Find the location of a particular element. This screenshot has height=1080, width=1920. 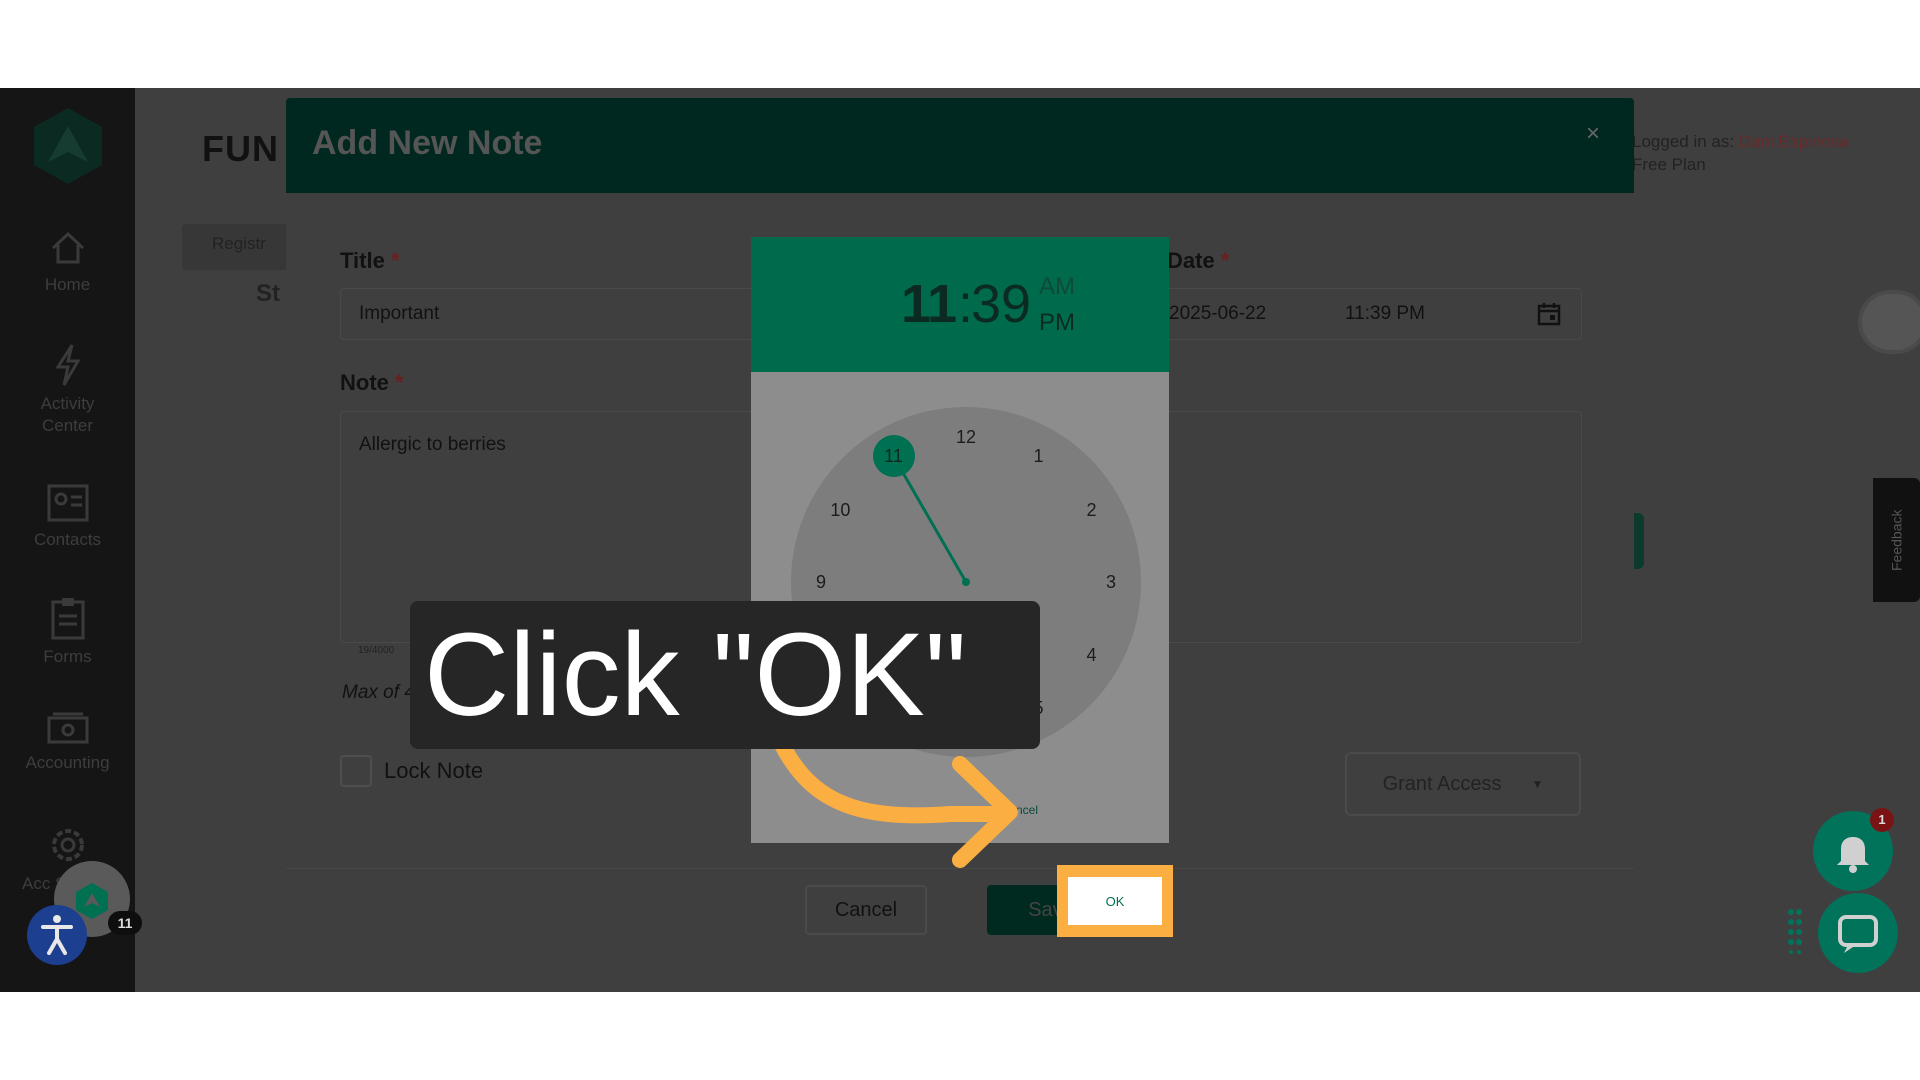

accessibility-button is located at coordinates (57, 935).